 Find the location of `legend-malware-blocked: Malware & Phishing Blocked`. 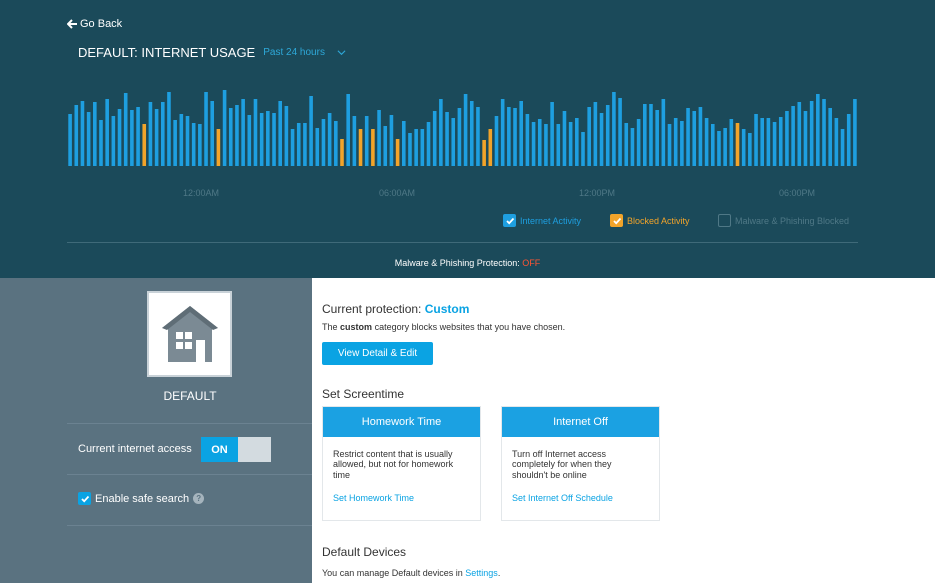

legend-malware-blocked: Malware & Phishing Blocked is located at coordinates (783, 220).